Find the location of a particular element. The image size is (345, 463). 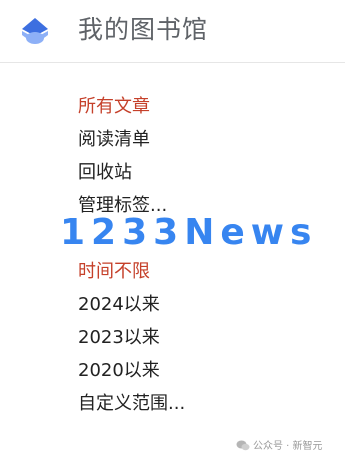

app-header: 我的图书馆 is located at coordinates (172, 31).